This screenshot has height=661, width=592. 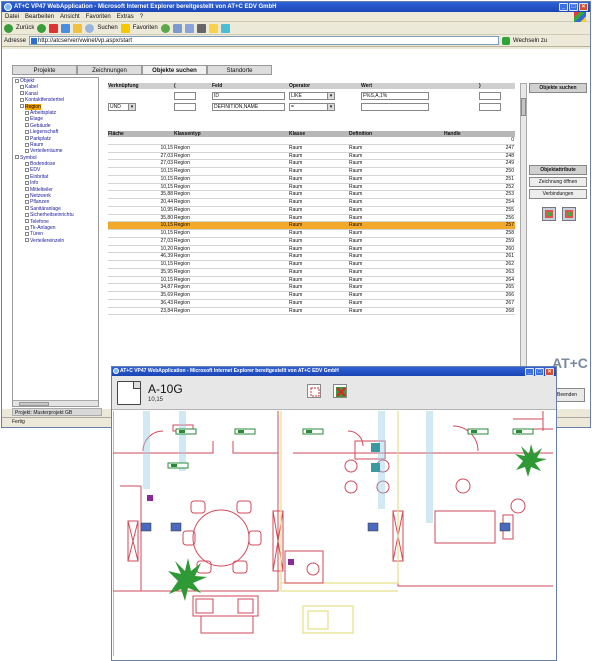 I want to click on search-icon, so click(x=90, y=28).